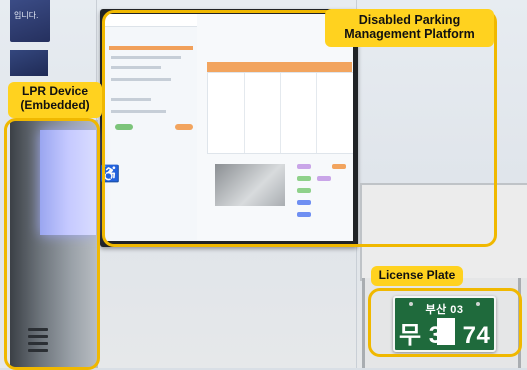 The width and height of the screenshot is (527, 370). Describe the element at coordinates (30, 21) in the screenshot. I see `wall-poster: 입니다.` at that location.